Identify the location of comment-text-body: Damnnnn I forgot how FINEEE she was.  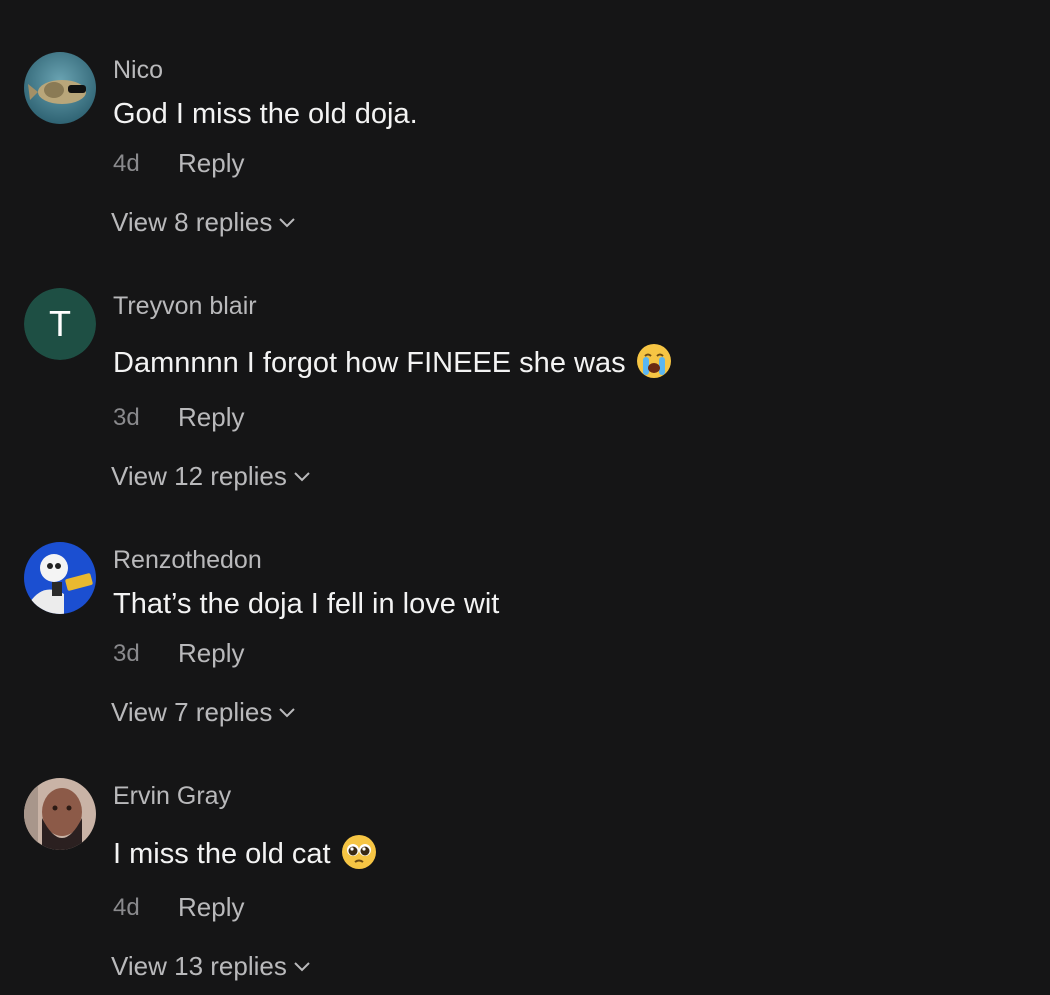
(369, 363).